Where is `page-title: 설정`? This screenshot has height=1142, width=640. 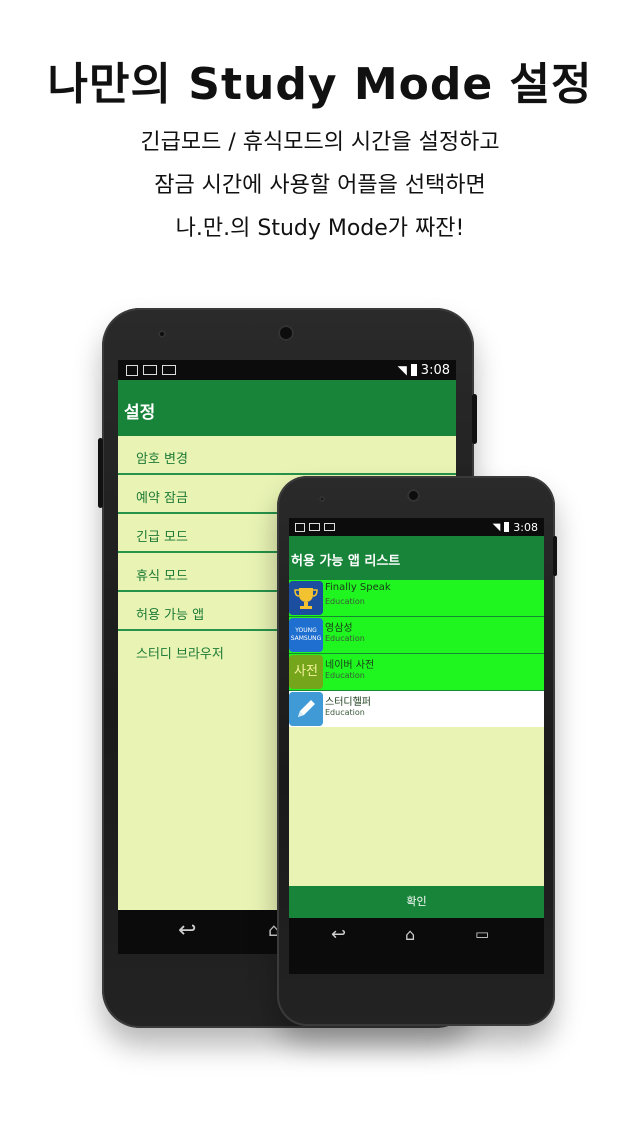 page-title: 설정 is located at coordinates (140, 413).